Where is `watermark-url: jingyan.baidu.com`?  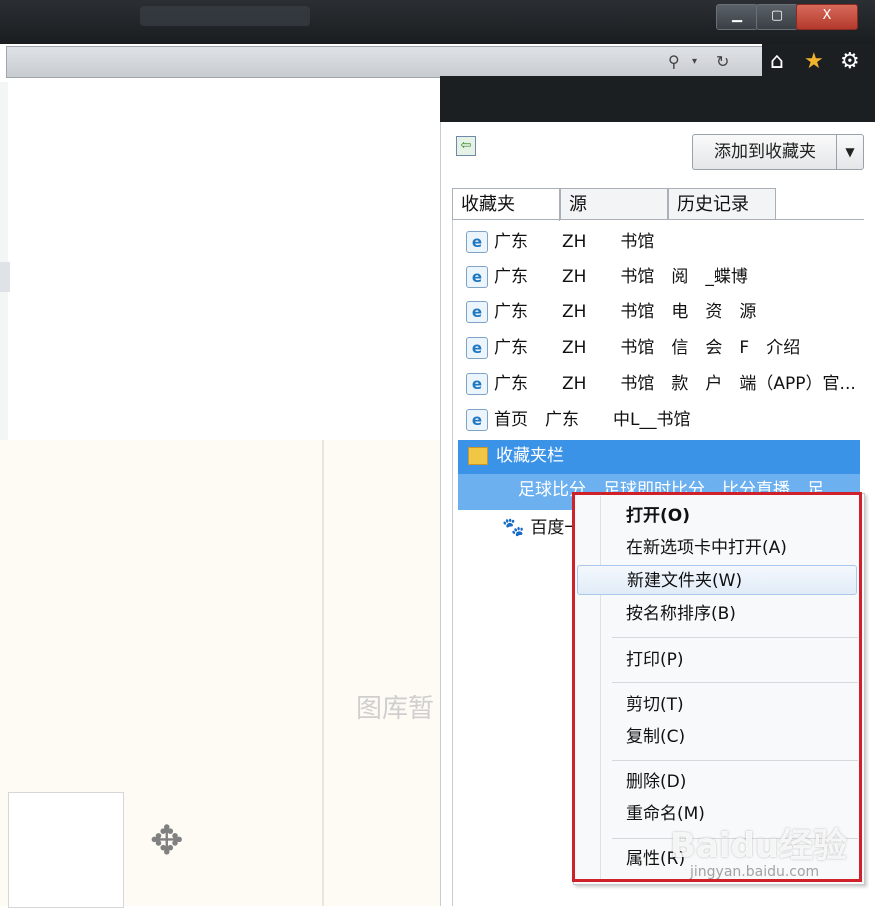
watermark-url: jingyan.baidu.com is located at coordinates (755, 872).